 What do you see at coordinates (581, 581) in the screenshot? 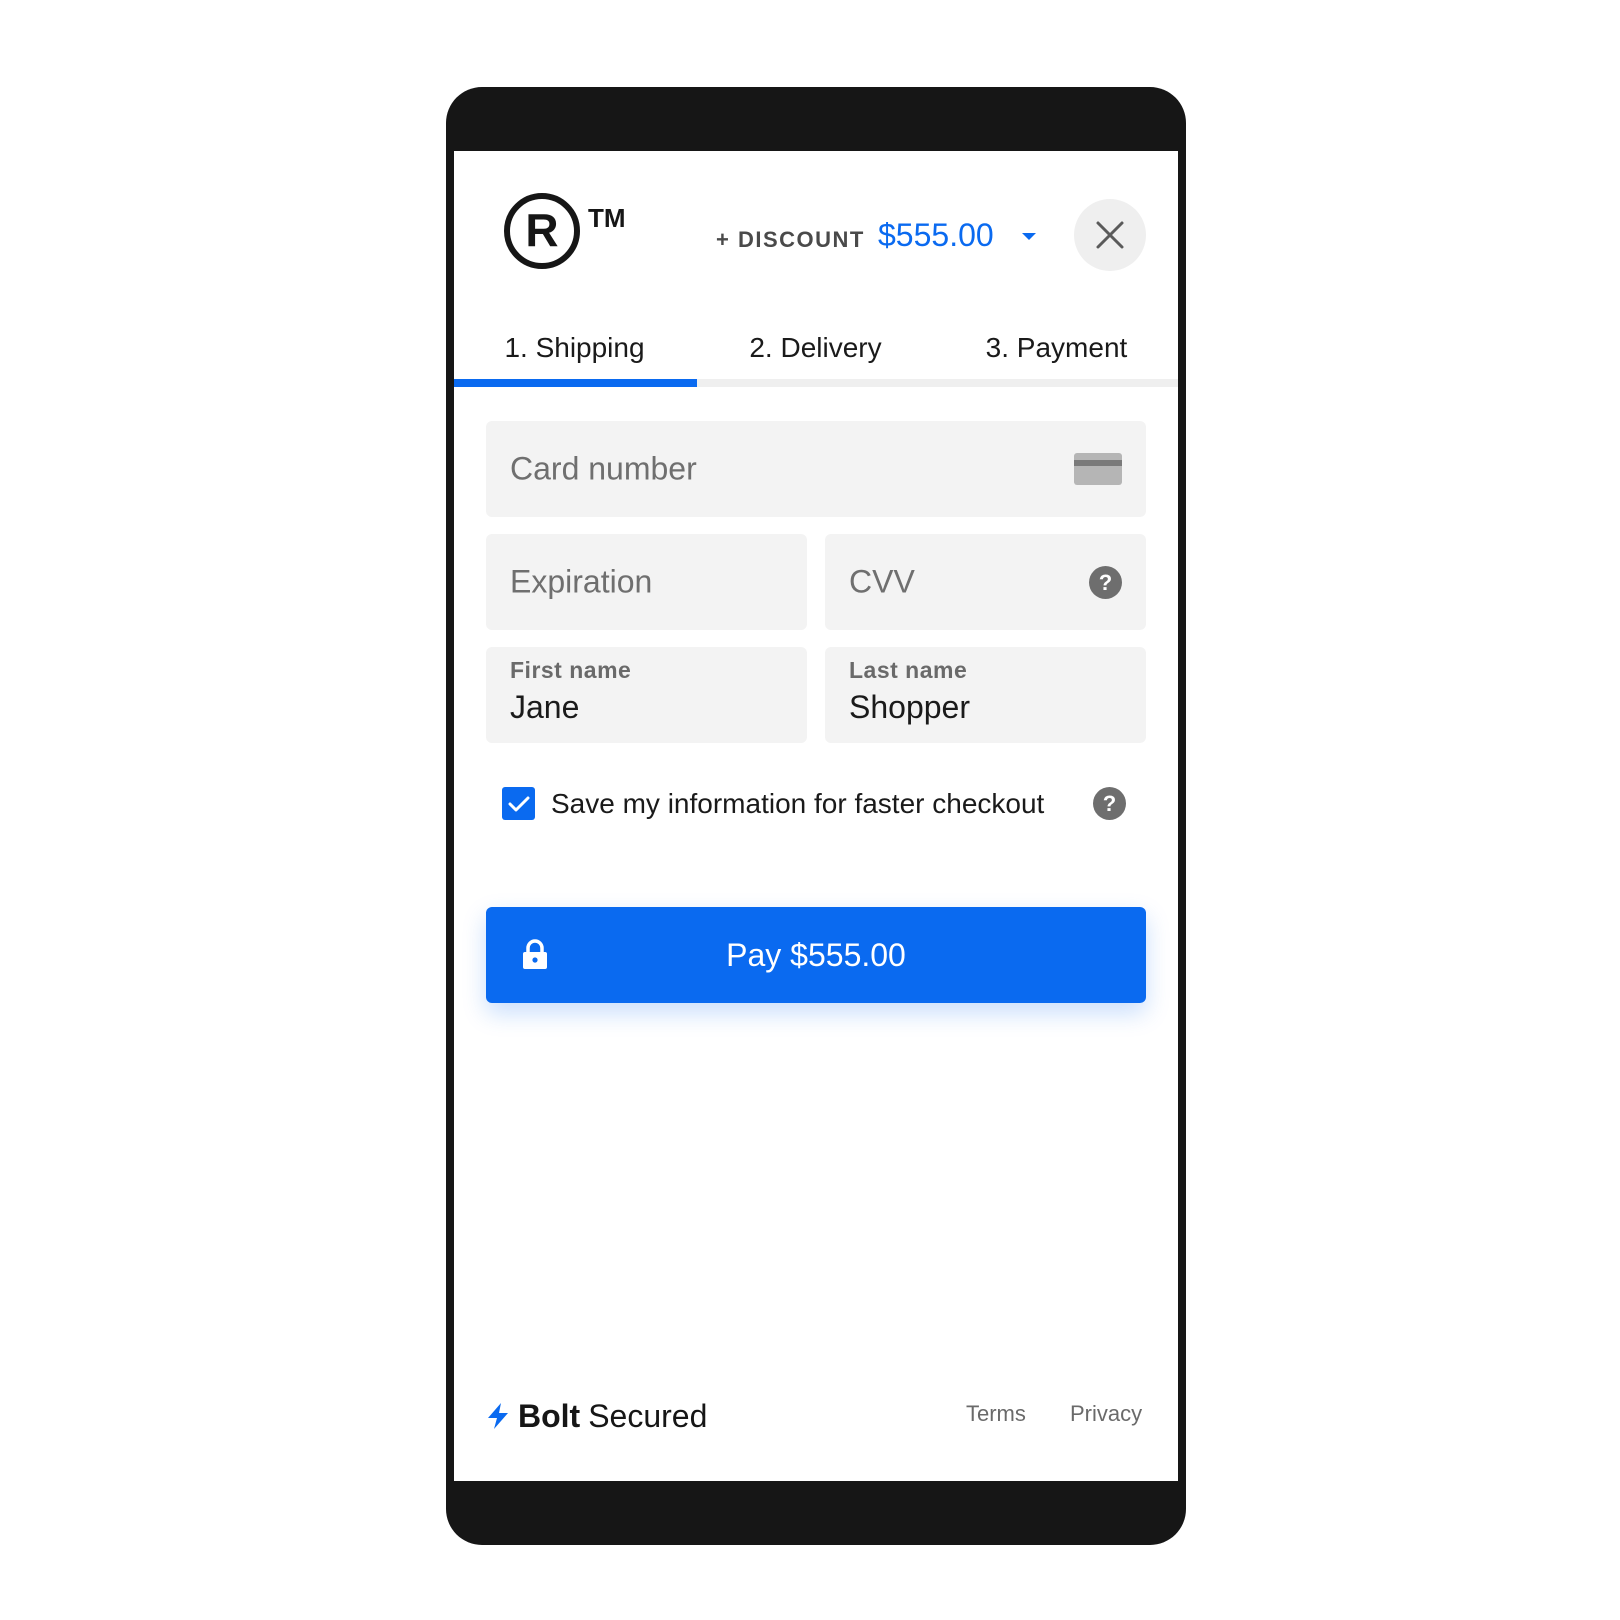
I see `expiration-placeholder: Expiration` at bounding box center [581, 581].